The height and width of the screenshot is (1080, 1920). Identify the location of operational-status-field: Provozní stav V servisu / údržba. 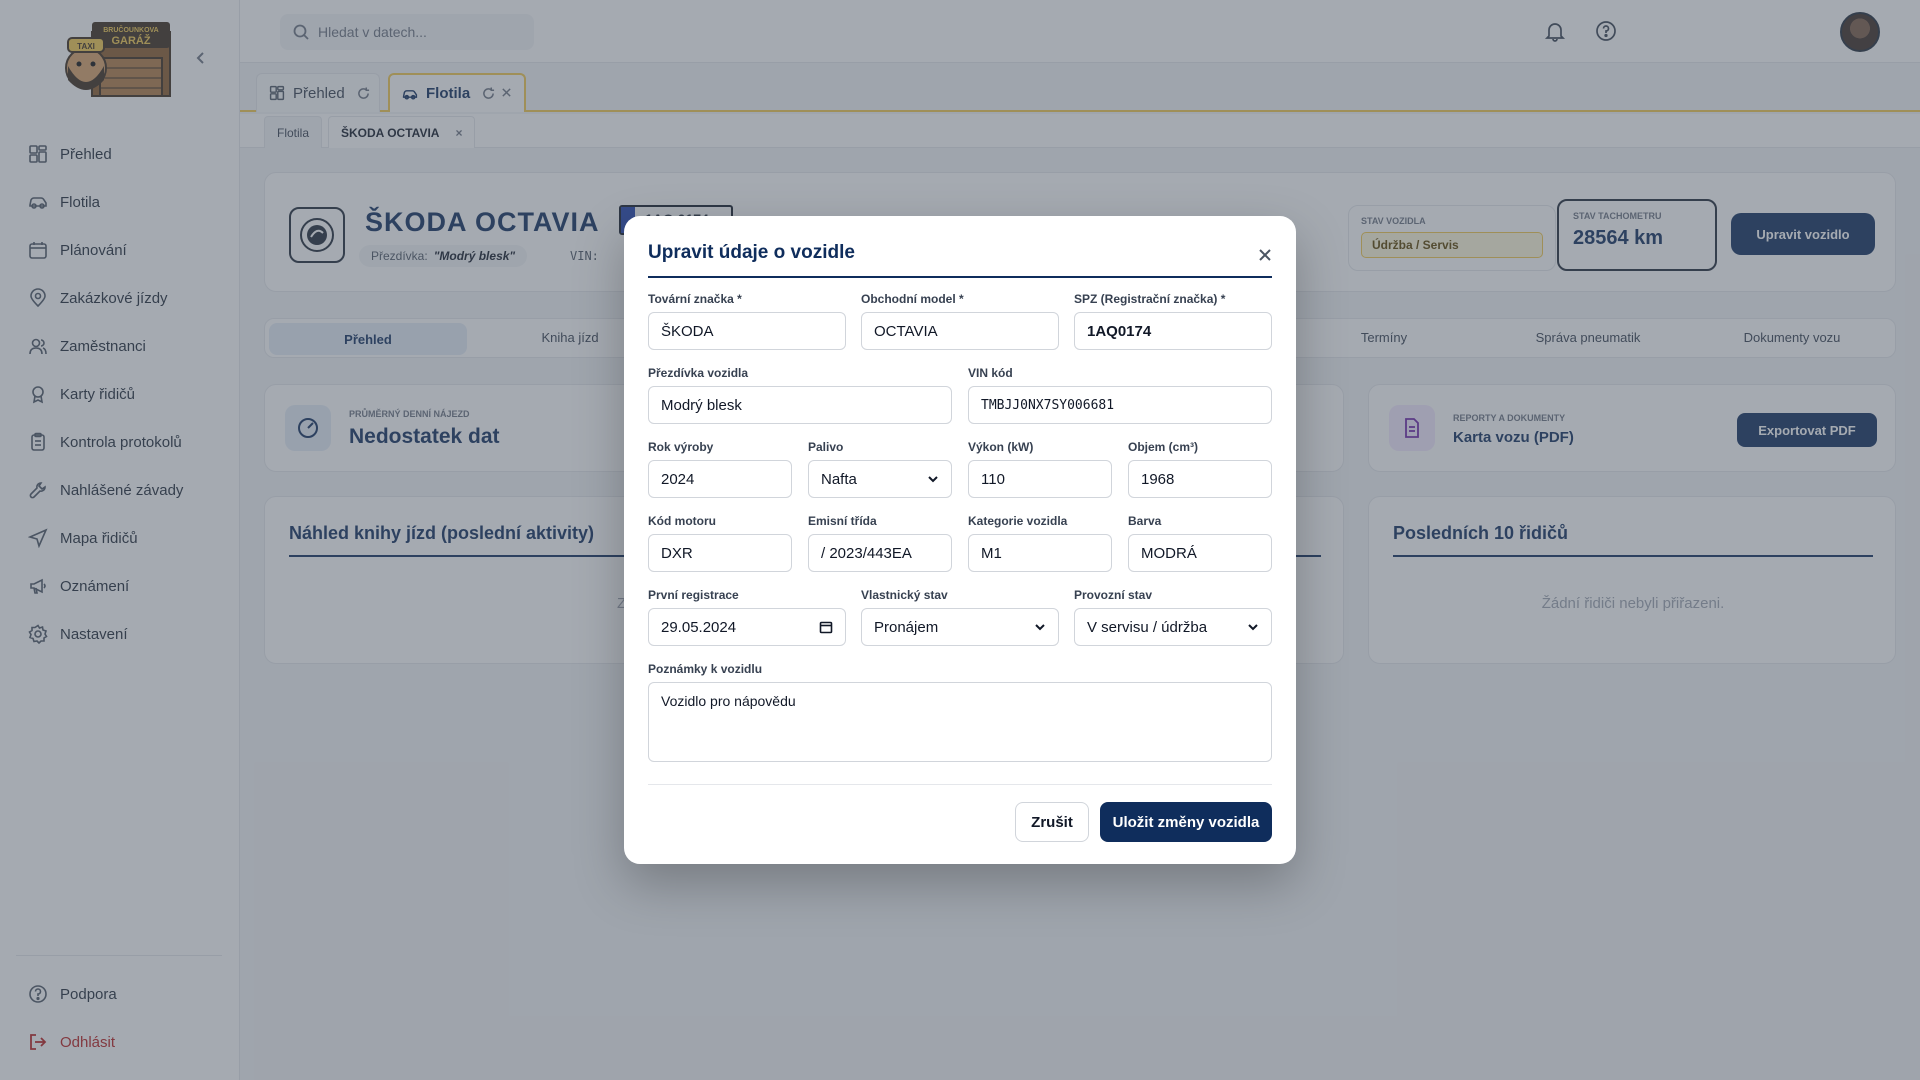
(1173, 617).